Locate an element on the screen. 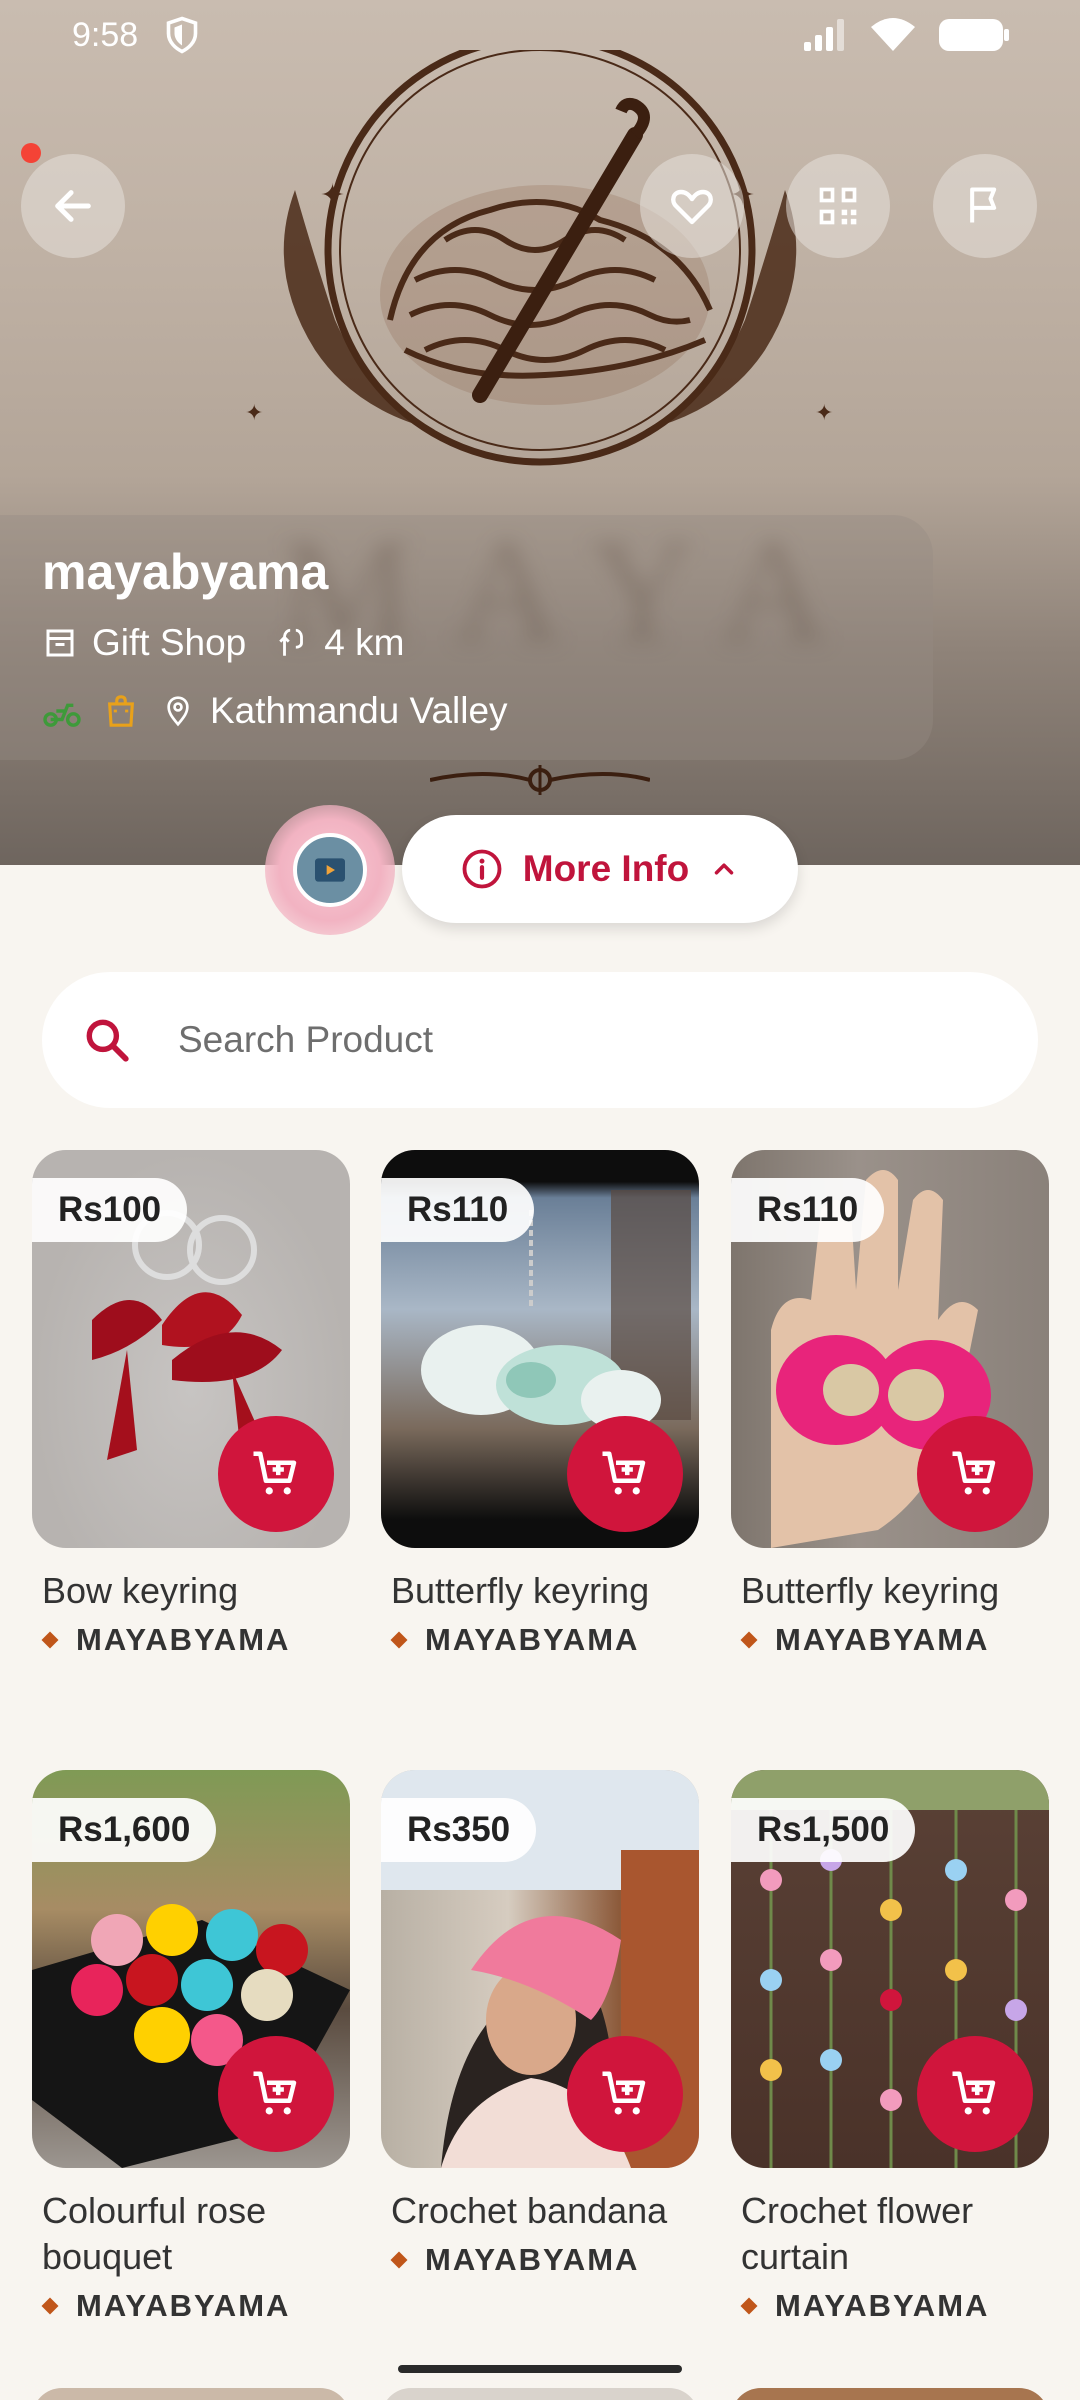  delivery-scooter-icon is located at coordinates (62, 715).